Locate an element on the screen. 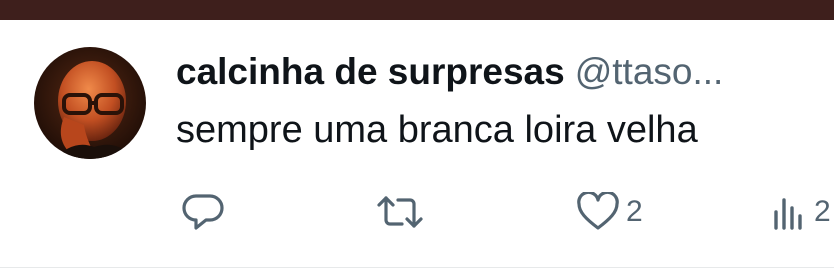 This screenshot has height=278, width=834. views-button: 2 is located at coordinates (801, 212).